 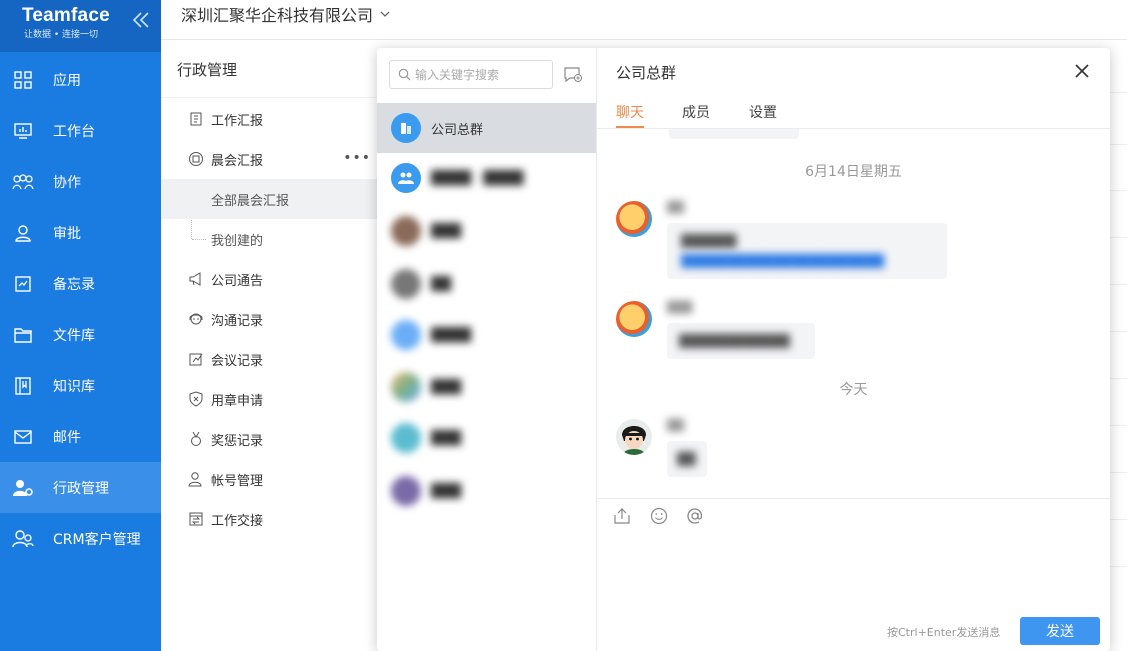 I want to click on send-hint: 按Ctrl+Enter发送消息, so click(x=944, y=632).